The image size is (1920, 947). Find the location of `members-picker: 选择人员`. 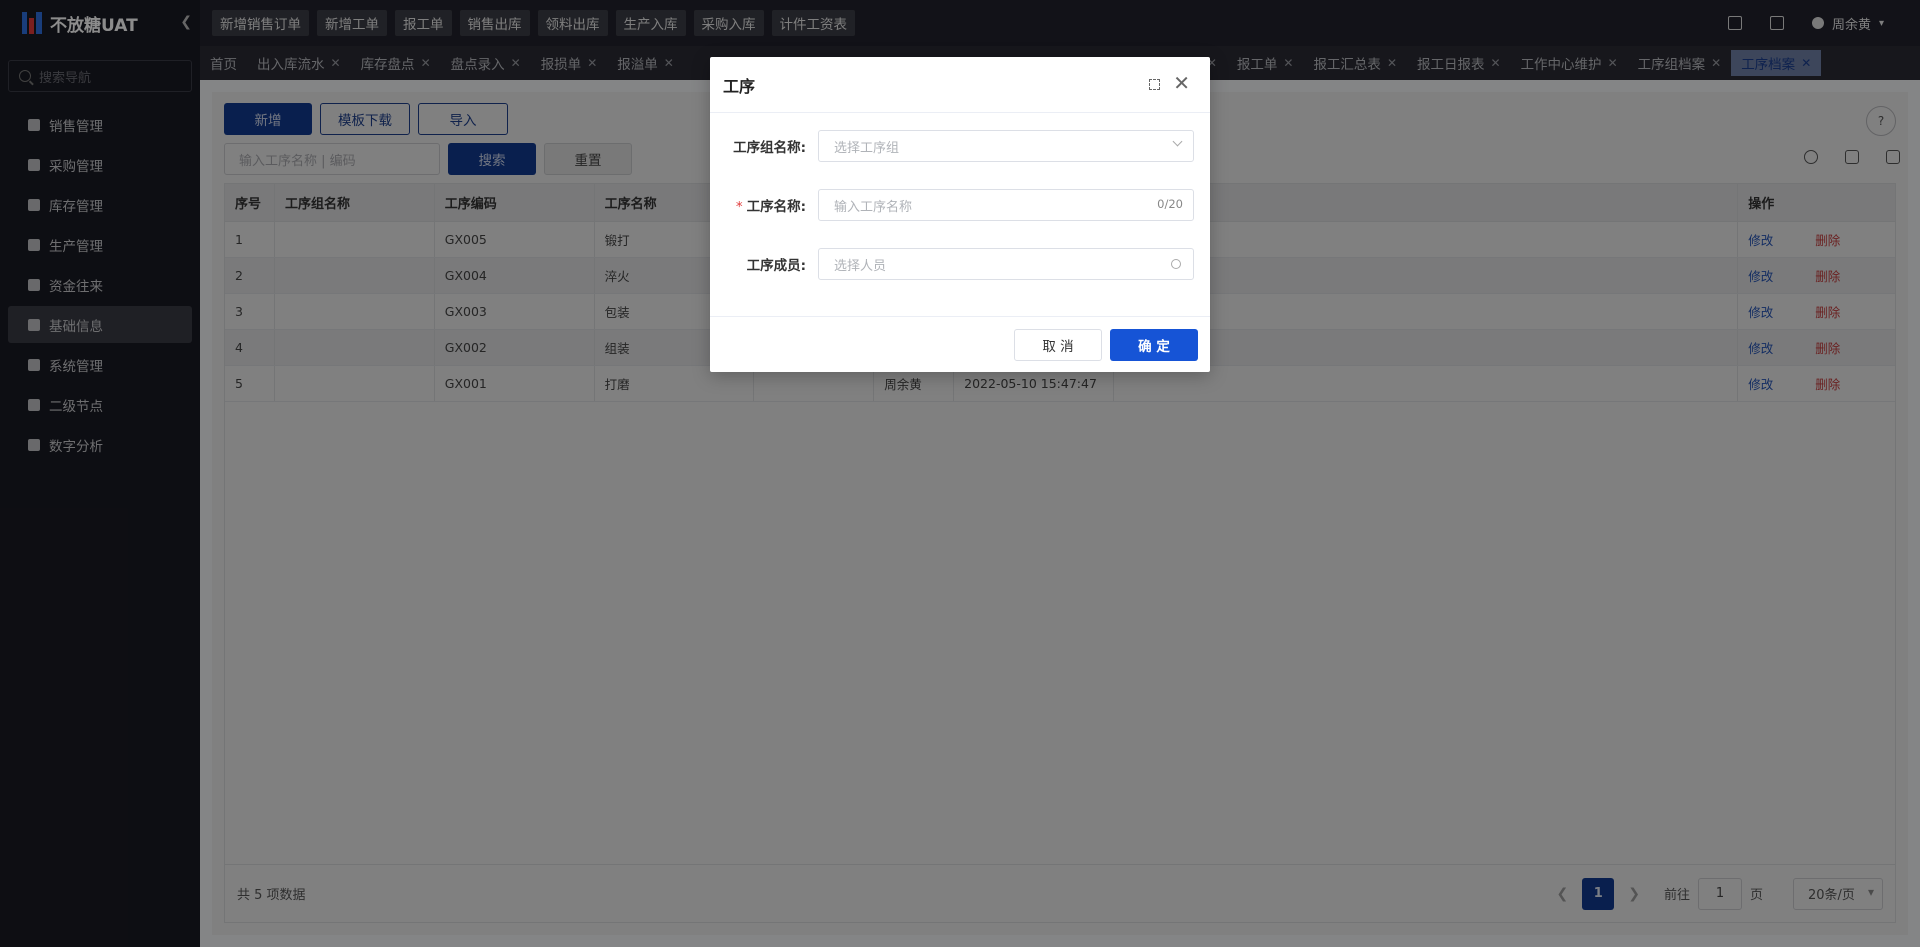

members-picker: 选择人员 is located at coordinates (1006, 264).